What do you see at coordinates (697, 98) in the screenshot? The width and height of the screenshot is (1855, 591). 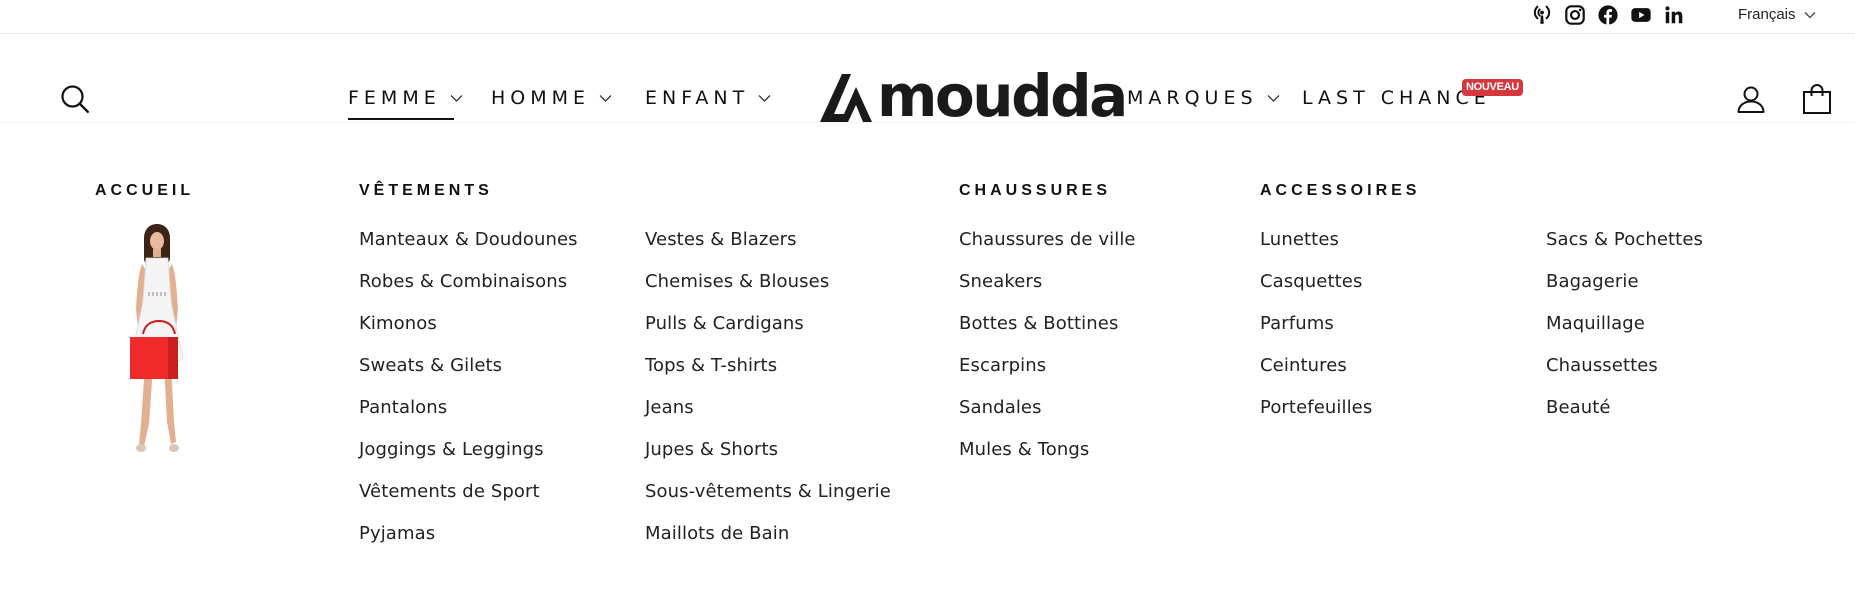 I see `nav-enfant-label: ENFANT` at bounding box center [697, 98].